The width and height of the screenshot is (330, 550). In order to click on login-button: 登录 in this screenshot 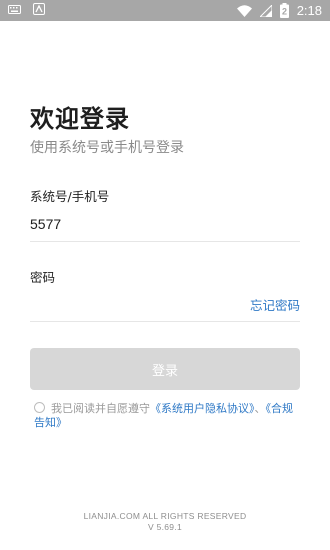, I will do `click(165, 369)`.